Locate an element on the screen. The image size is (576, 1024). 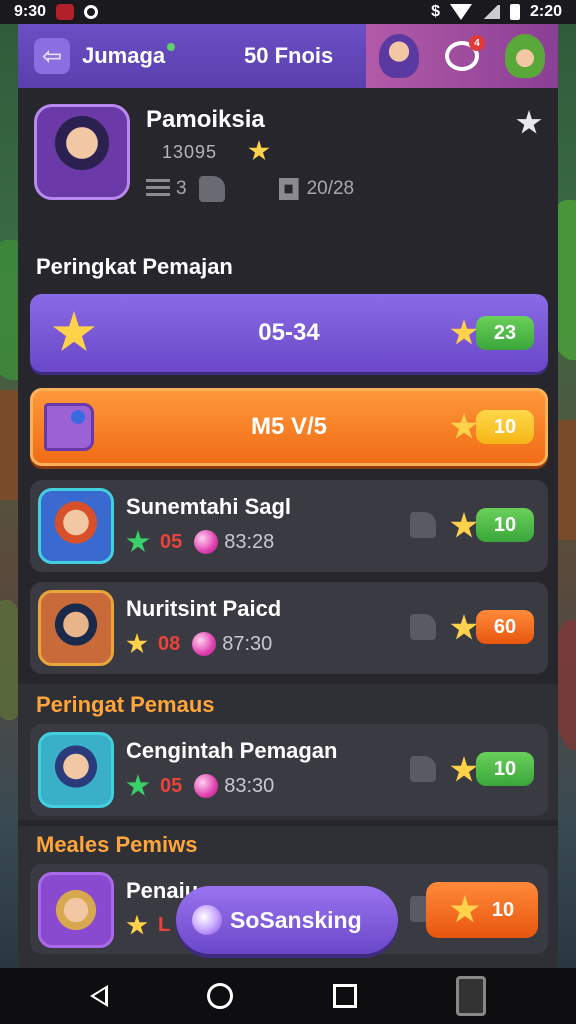
player-time: 87:30 is located at coordinates (247, 643).